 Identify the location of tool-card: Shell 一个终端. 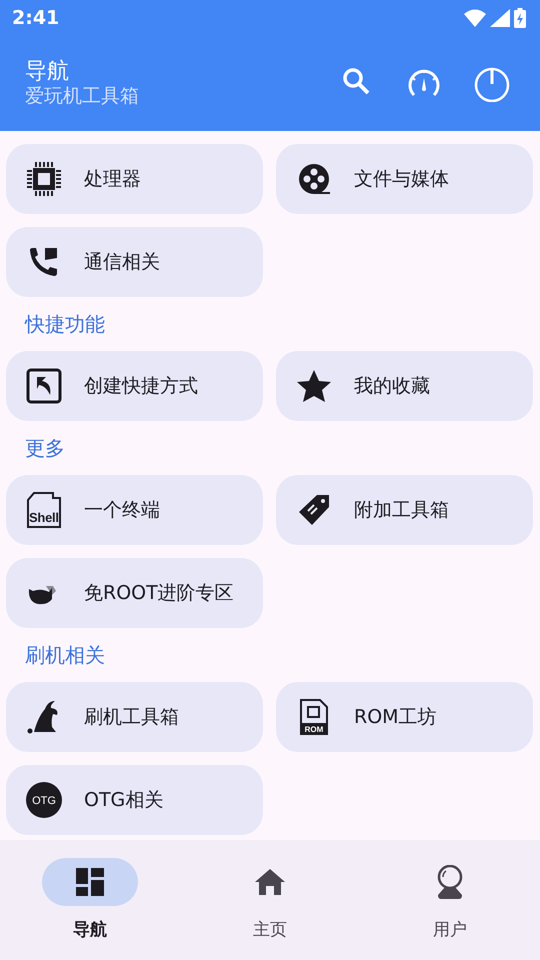
(134, 510).